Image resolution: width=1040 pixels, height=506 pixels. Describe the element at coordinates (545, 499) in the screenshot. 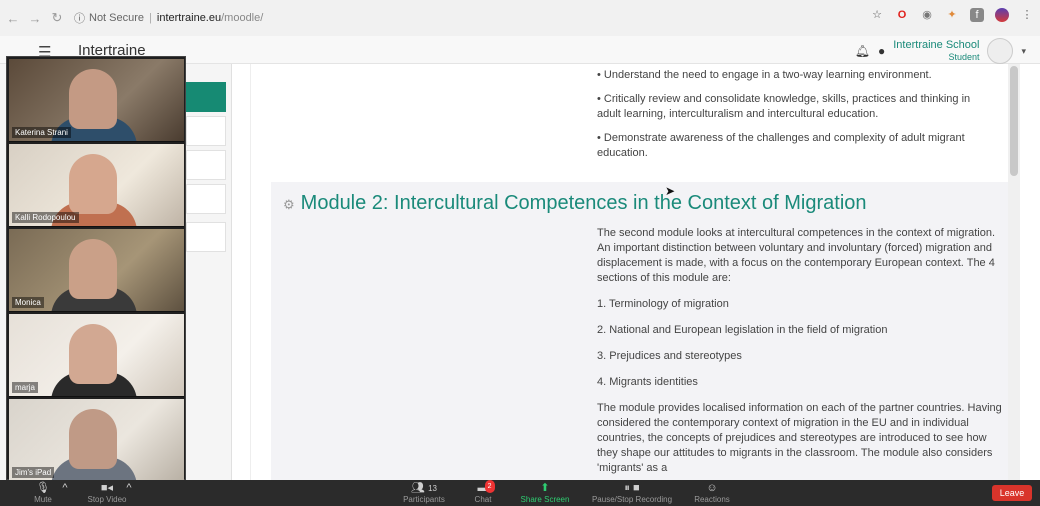

I see `share-screen-label: Share Screen` at that location.